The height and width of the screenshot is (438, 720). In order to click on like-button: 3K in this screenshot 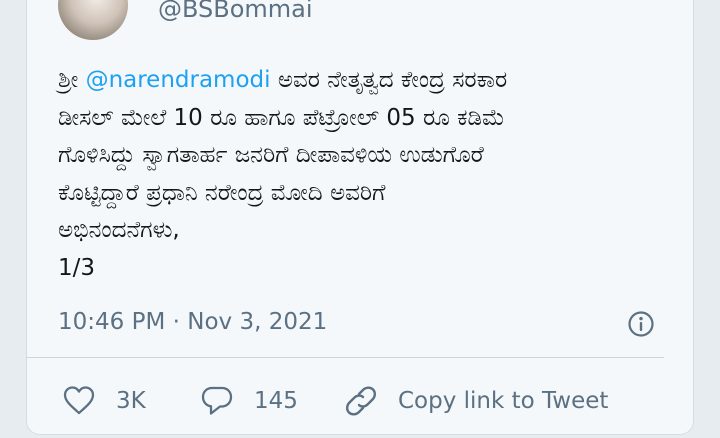, I will do `click(104, 401)`.